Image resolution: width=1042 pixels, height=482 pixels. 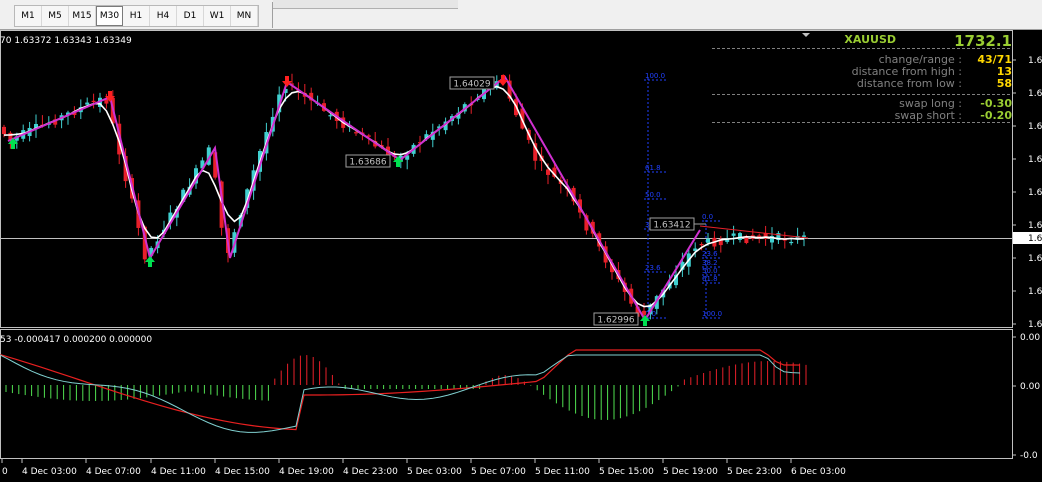 I want to click on indicator-header: 53 -0.000417 0.000200 0.000000, so click(x=76, y=340).